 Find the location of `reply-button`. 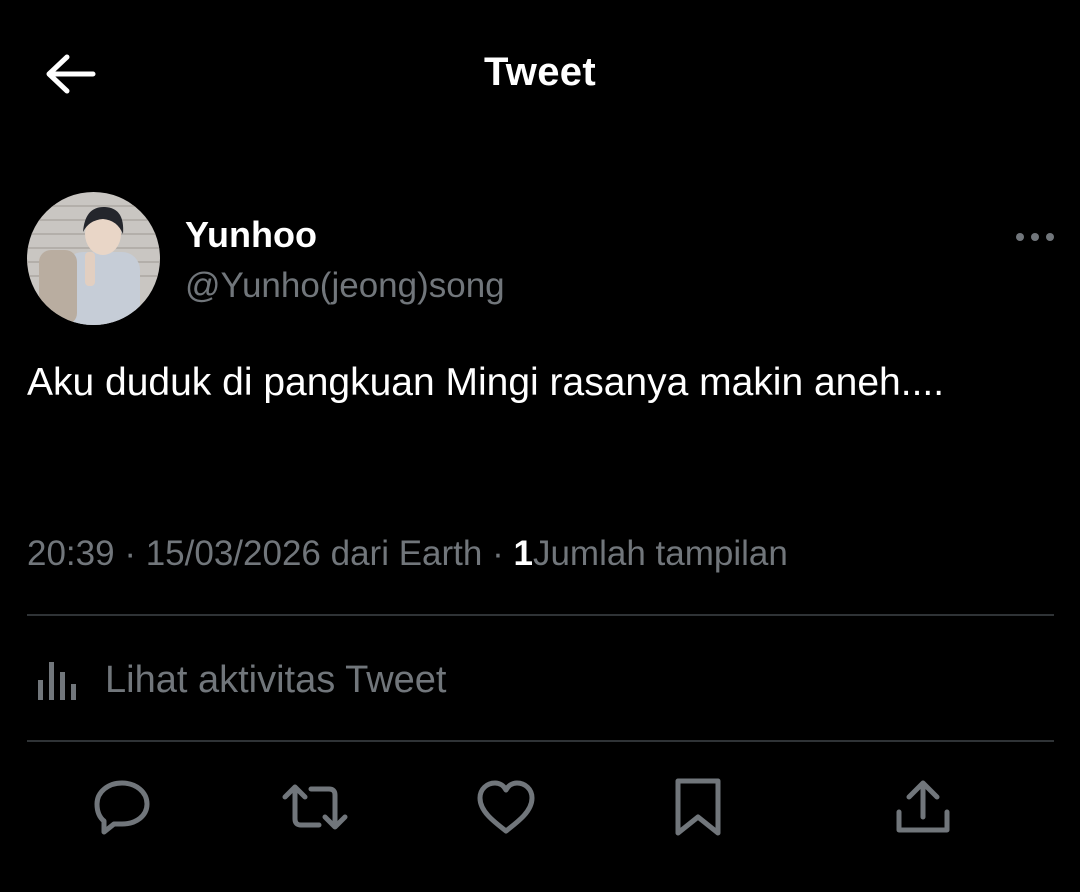

reply-button is located at coordinates (122, 807).